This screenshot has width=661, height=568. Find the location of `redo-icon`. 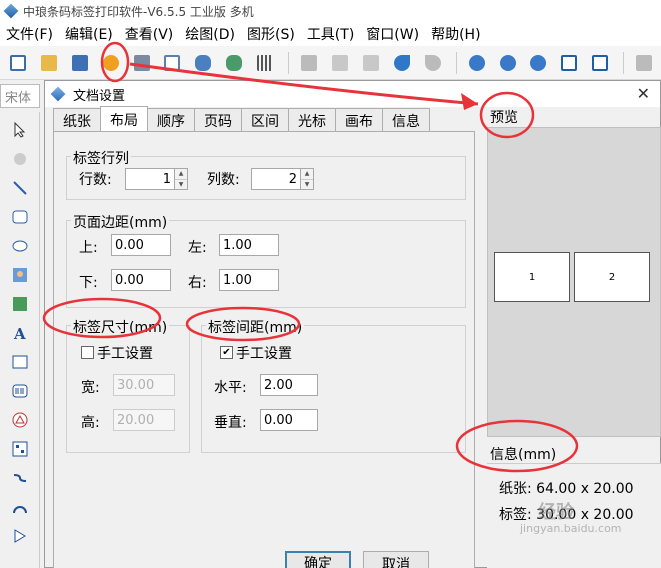

redo-icon is located at coordinates (432, 62).